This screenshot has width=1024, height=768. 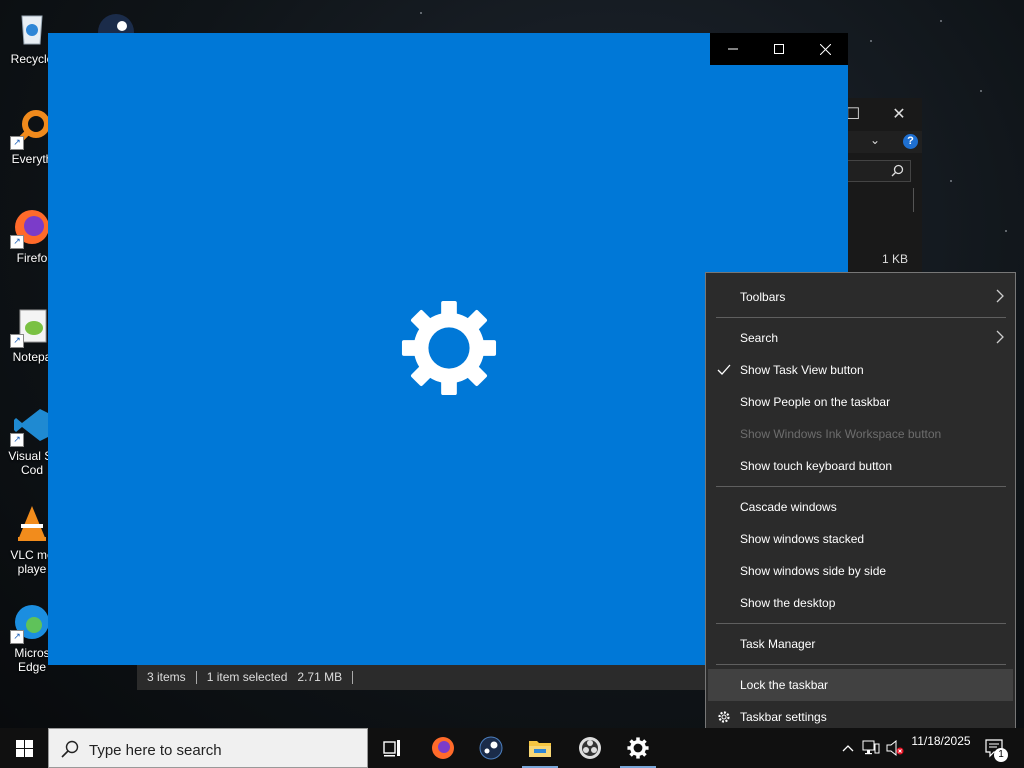 What do you see at coordinates (860, 644) in the screenshot?
I see `menu-item-task-manager: Task Manager` at bounding box center [860, 644].